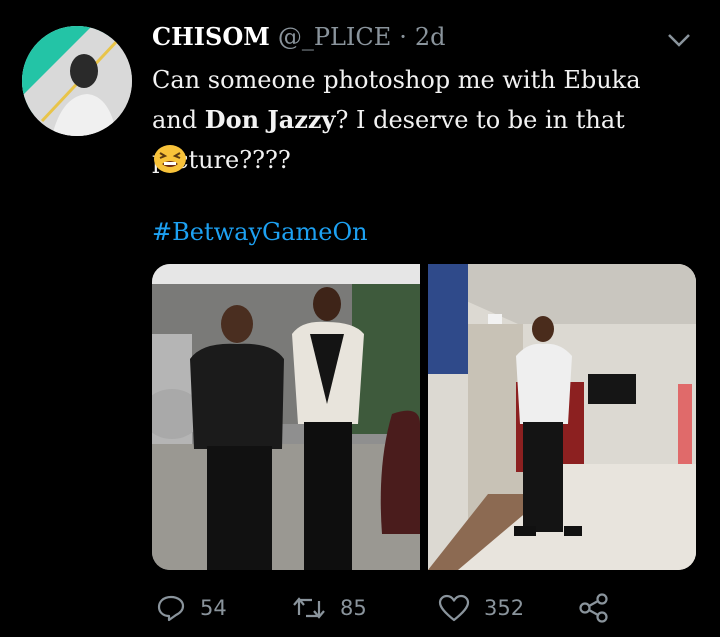  I want to click on tweet-actions: 54 85 352, so click(396, 608).